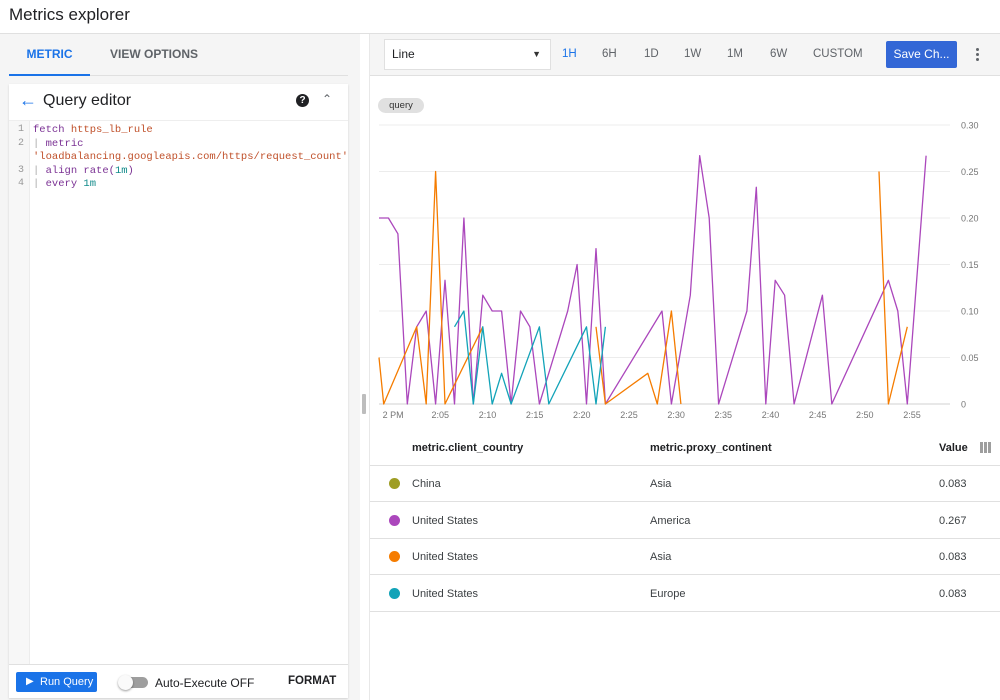 This screenshot has width=1000, height=700. Describe the element at coordinates (771, 415) in the screenshot. I see `x-tick-label: 2:40` at that location.